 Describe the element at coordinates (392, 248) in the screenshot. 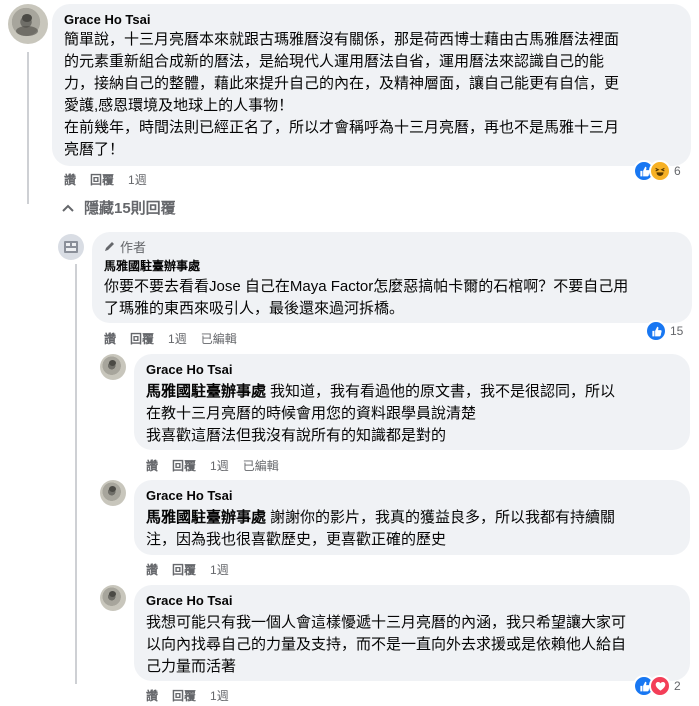

I see `author-badge: 作者` at that location.